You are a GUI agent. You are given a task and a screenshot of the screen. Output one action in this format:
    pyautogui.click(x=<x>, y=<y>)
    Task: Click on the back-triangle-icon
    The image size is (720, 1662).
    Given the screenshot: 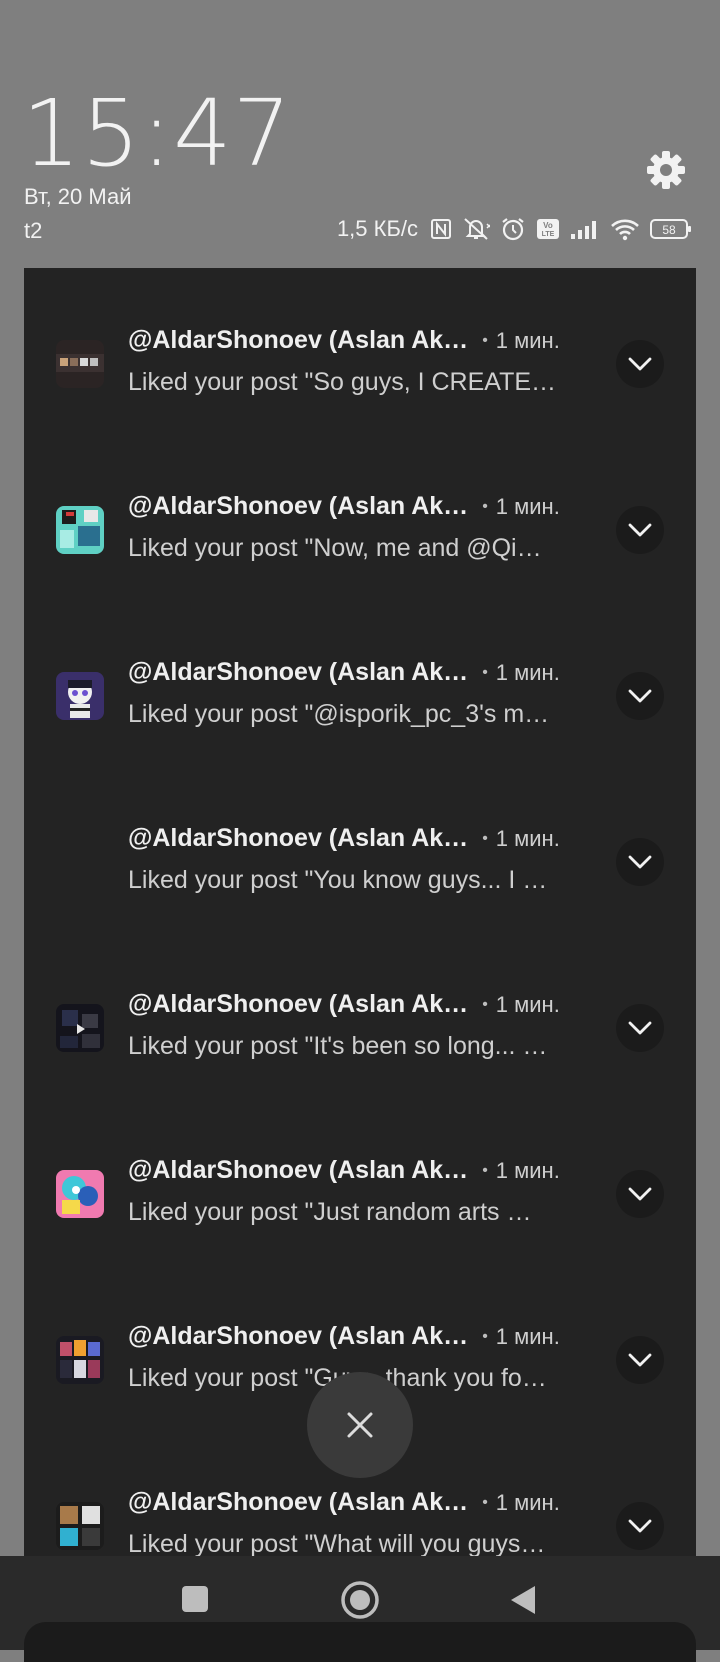 What is the action you would take?
    pyautogui.click(x=523, y=1600)
    